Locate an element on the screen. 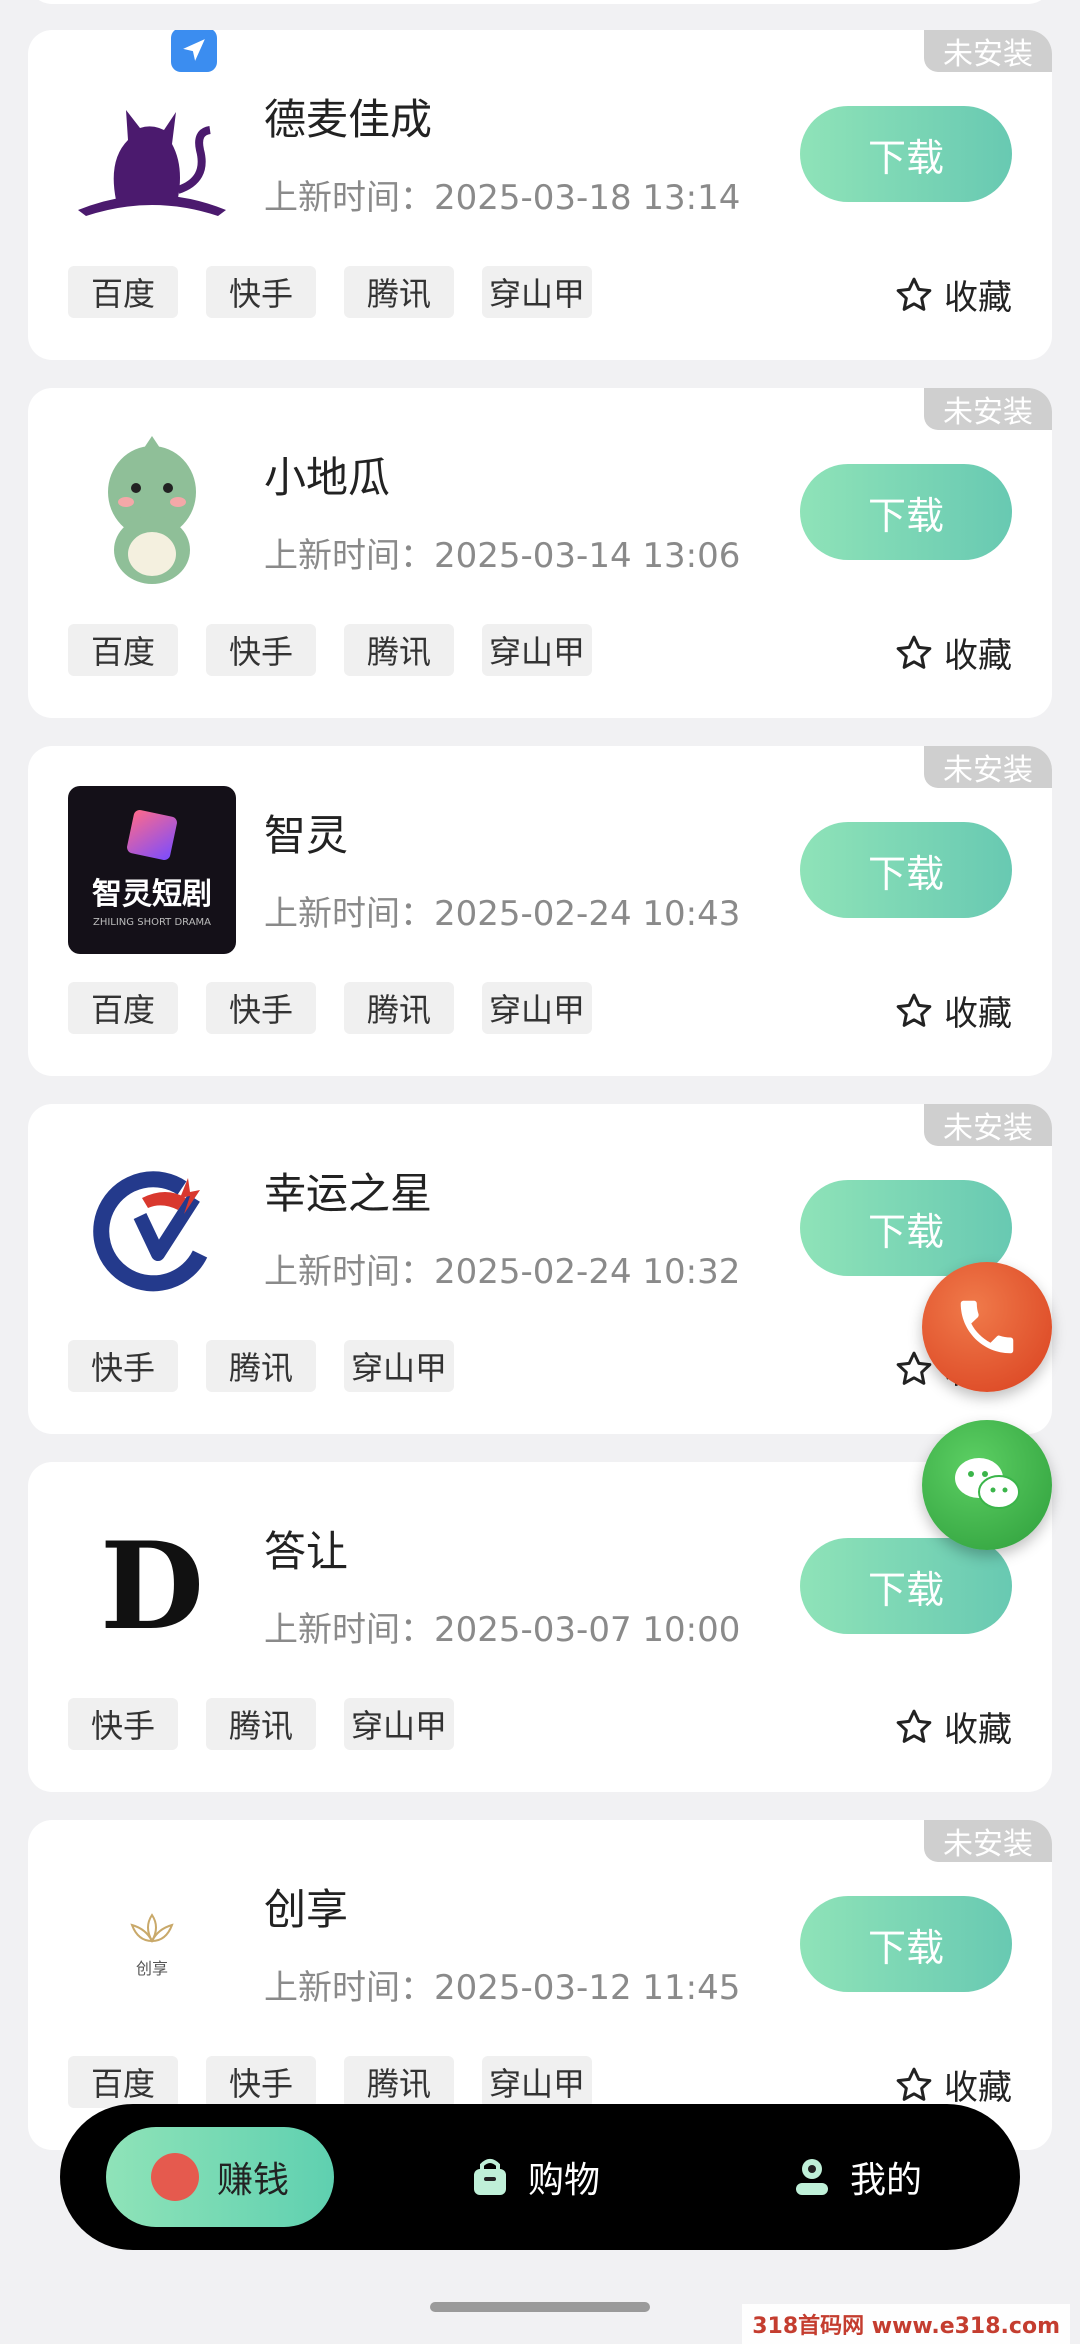  app-name: 答让 is located at coordinates (306, 1551).